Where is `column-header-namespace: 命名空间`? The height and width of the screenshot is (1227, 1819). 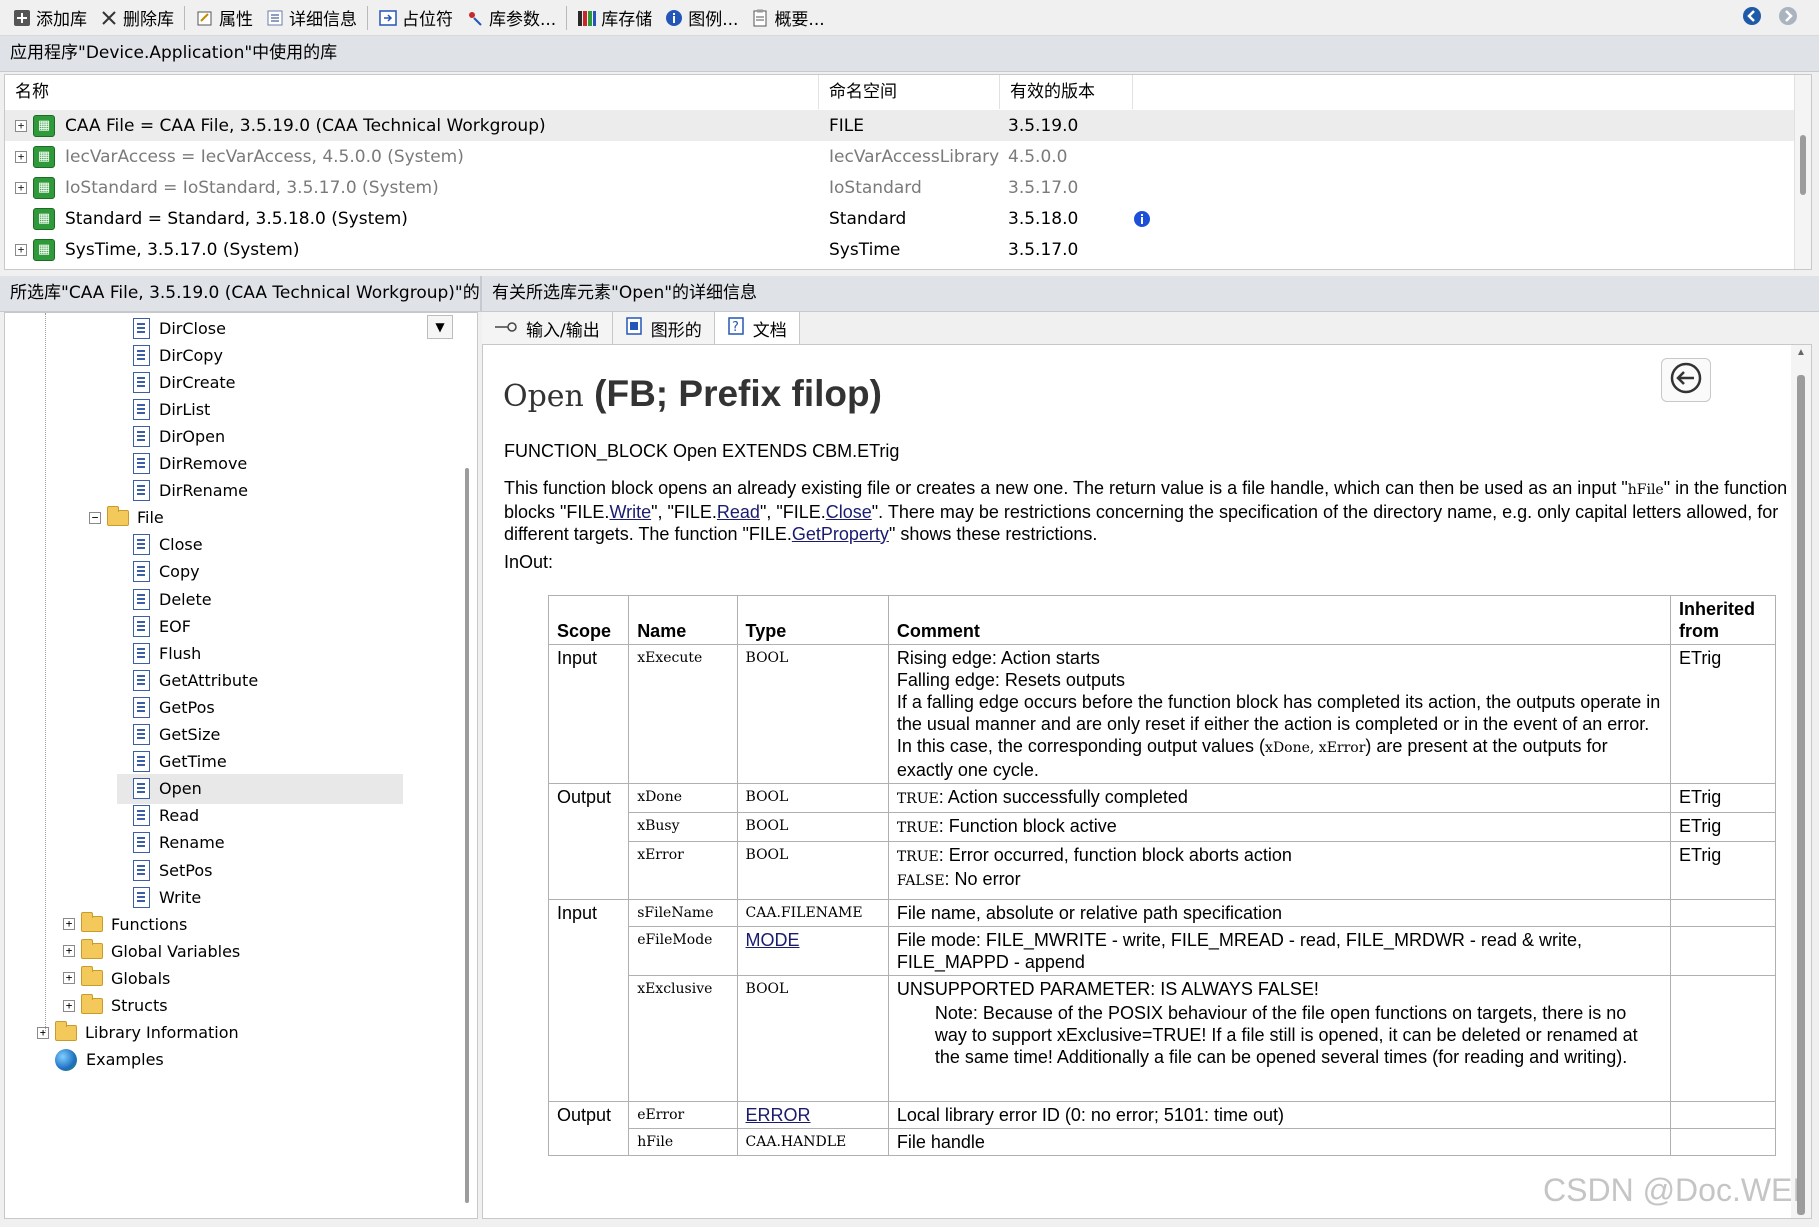
column-header-namespace: 命名空间 is located at coordinates (909, 92).